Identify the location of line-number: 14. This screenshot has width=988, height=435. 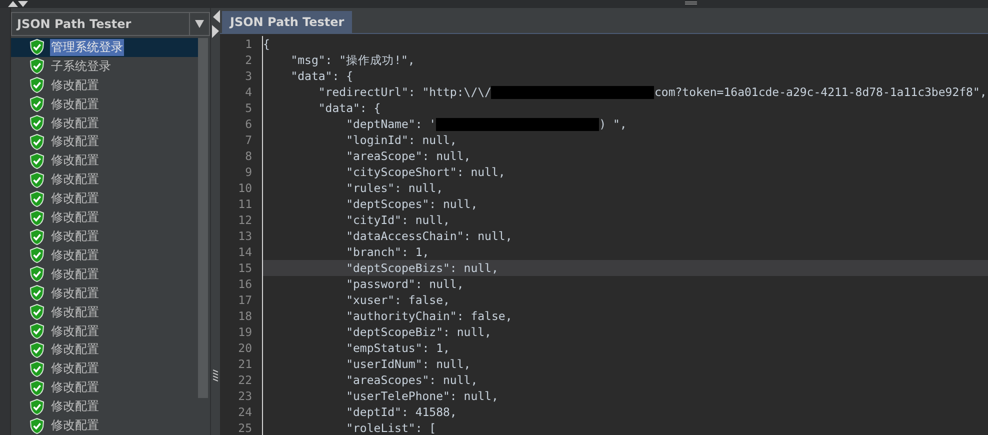
(244, 252).